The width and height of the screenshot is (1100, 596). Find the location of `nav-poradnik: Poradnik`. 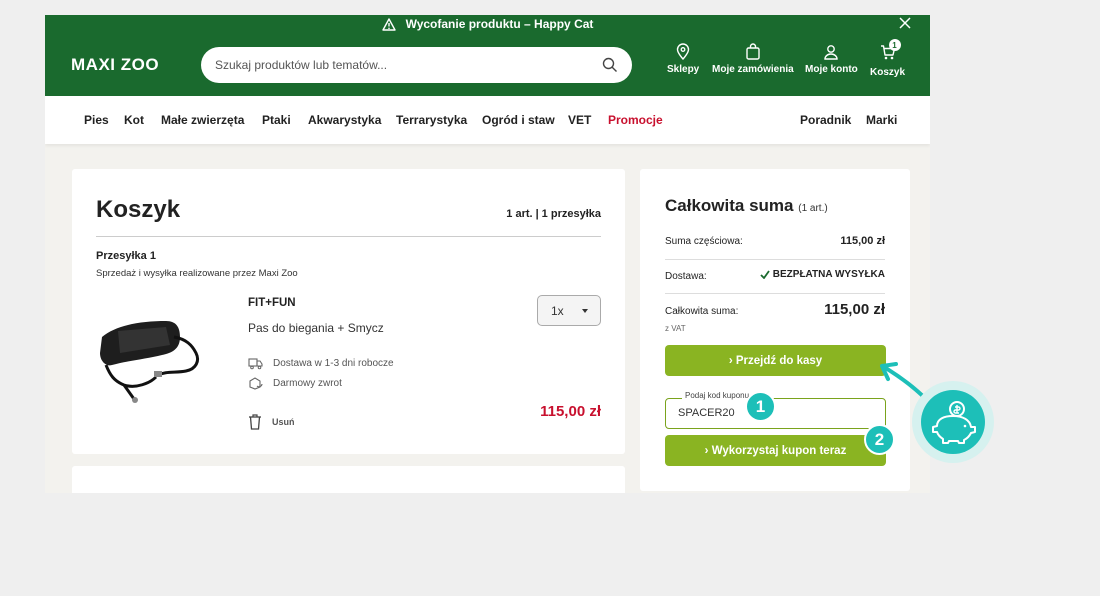

nav-poradnik: Poradnik is located at coordinates (825, 120).